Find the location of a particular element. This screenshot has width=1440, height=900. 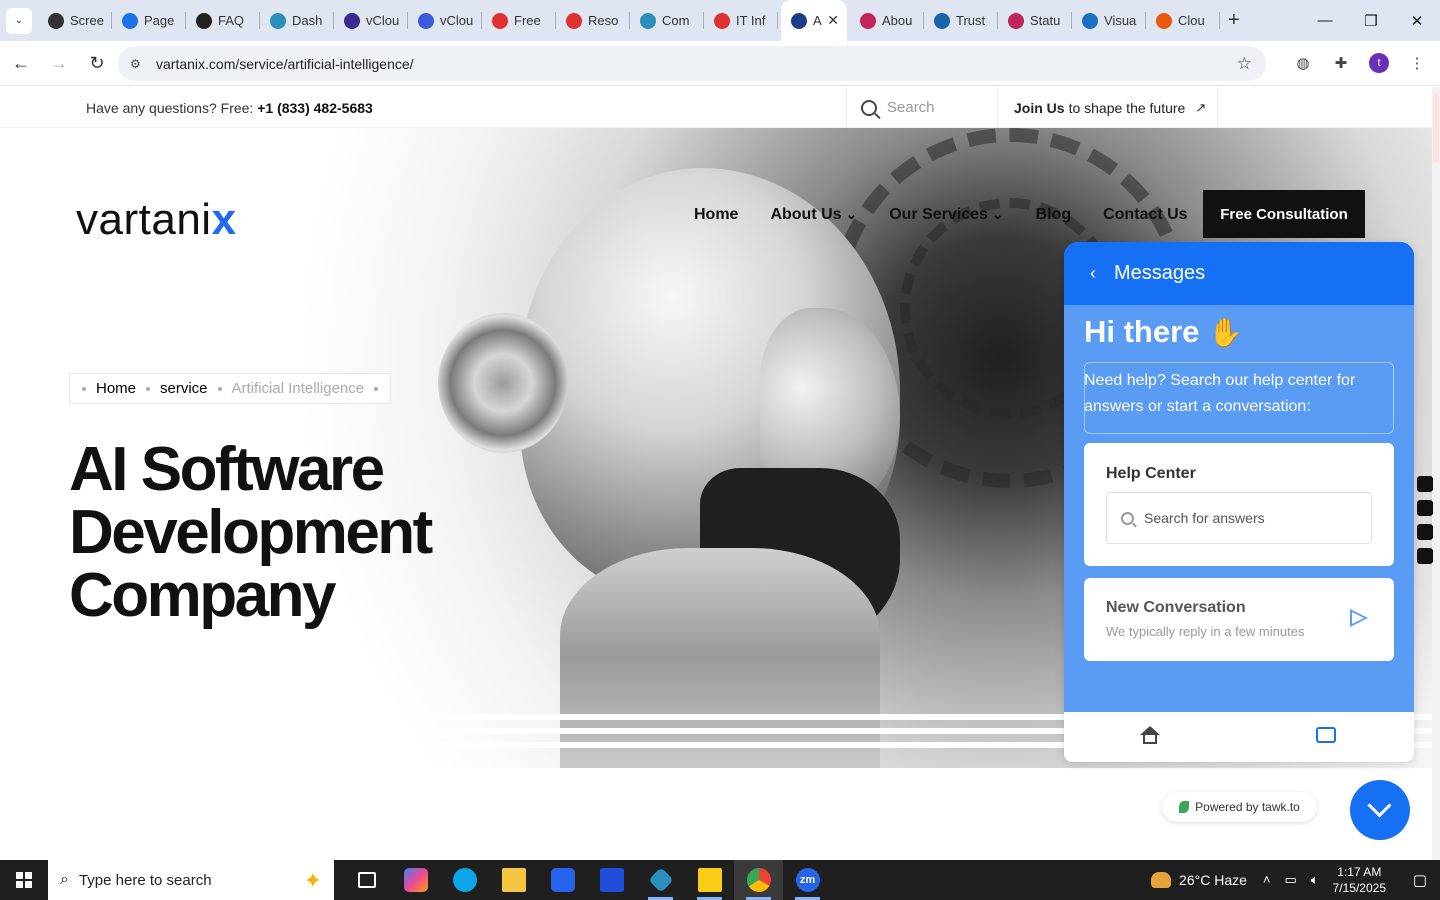

tab-label: Reso is located at coordinates (603, 20).